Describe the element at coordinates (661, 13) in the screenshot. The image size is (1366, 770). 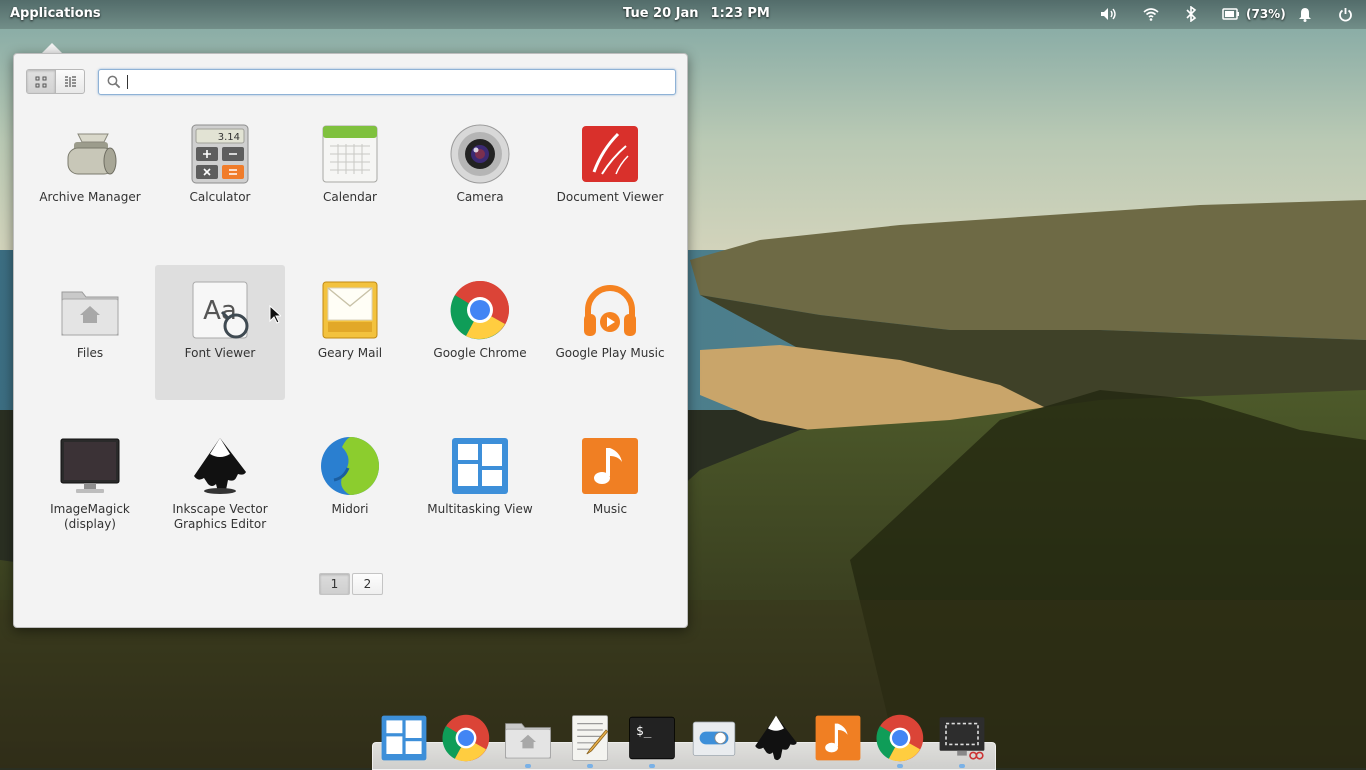
I see `date-label: Tue 20 Jan` at that location.